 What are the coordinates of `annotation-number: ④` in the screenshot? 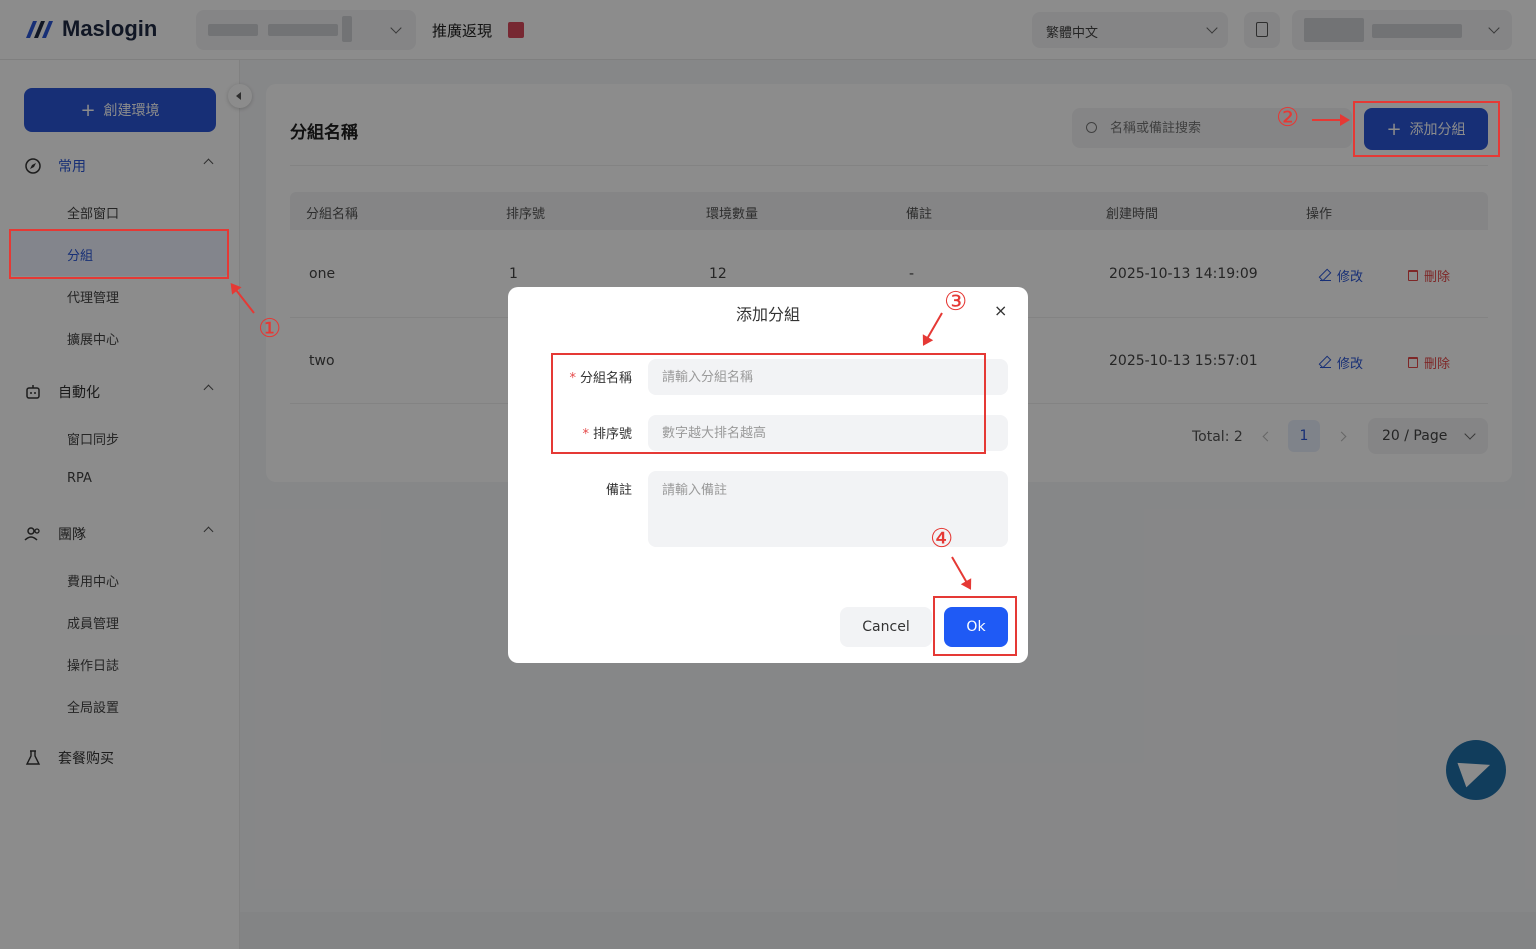 It's located at (942, 539).